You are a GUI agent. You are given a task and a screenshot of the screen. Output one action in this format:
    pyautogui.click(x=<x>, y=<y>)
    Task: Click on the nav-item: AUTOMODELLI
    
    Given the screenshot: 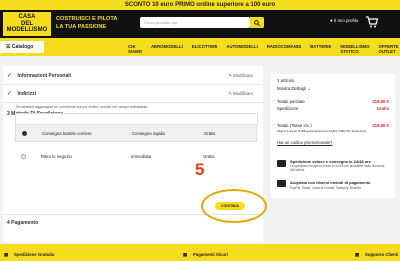 What is the action you would take?
    pyautogui.click(x=241, y=49)
    